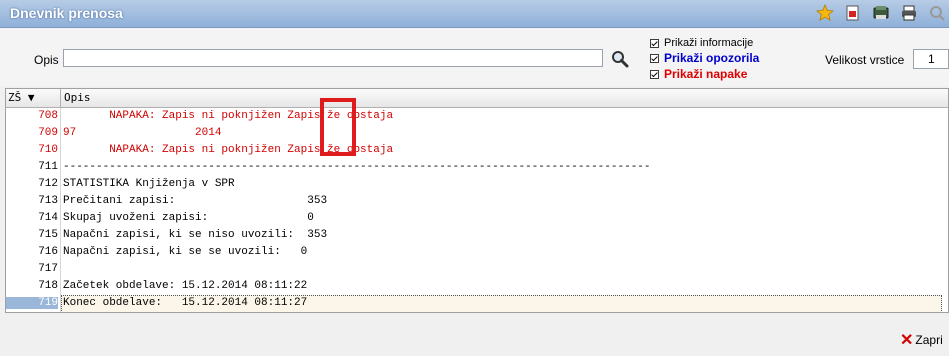  I want to click on search-icon, so click(620, 59).